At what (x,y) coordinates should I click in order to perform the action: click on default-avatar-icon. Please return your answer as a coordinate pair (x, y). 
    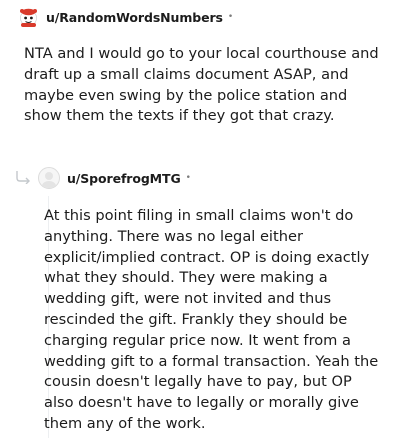
    Looking at the image, I should click on (49, 178).